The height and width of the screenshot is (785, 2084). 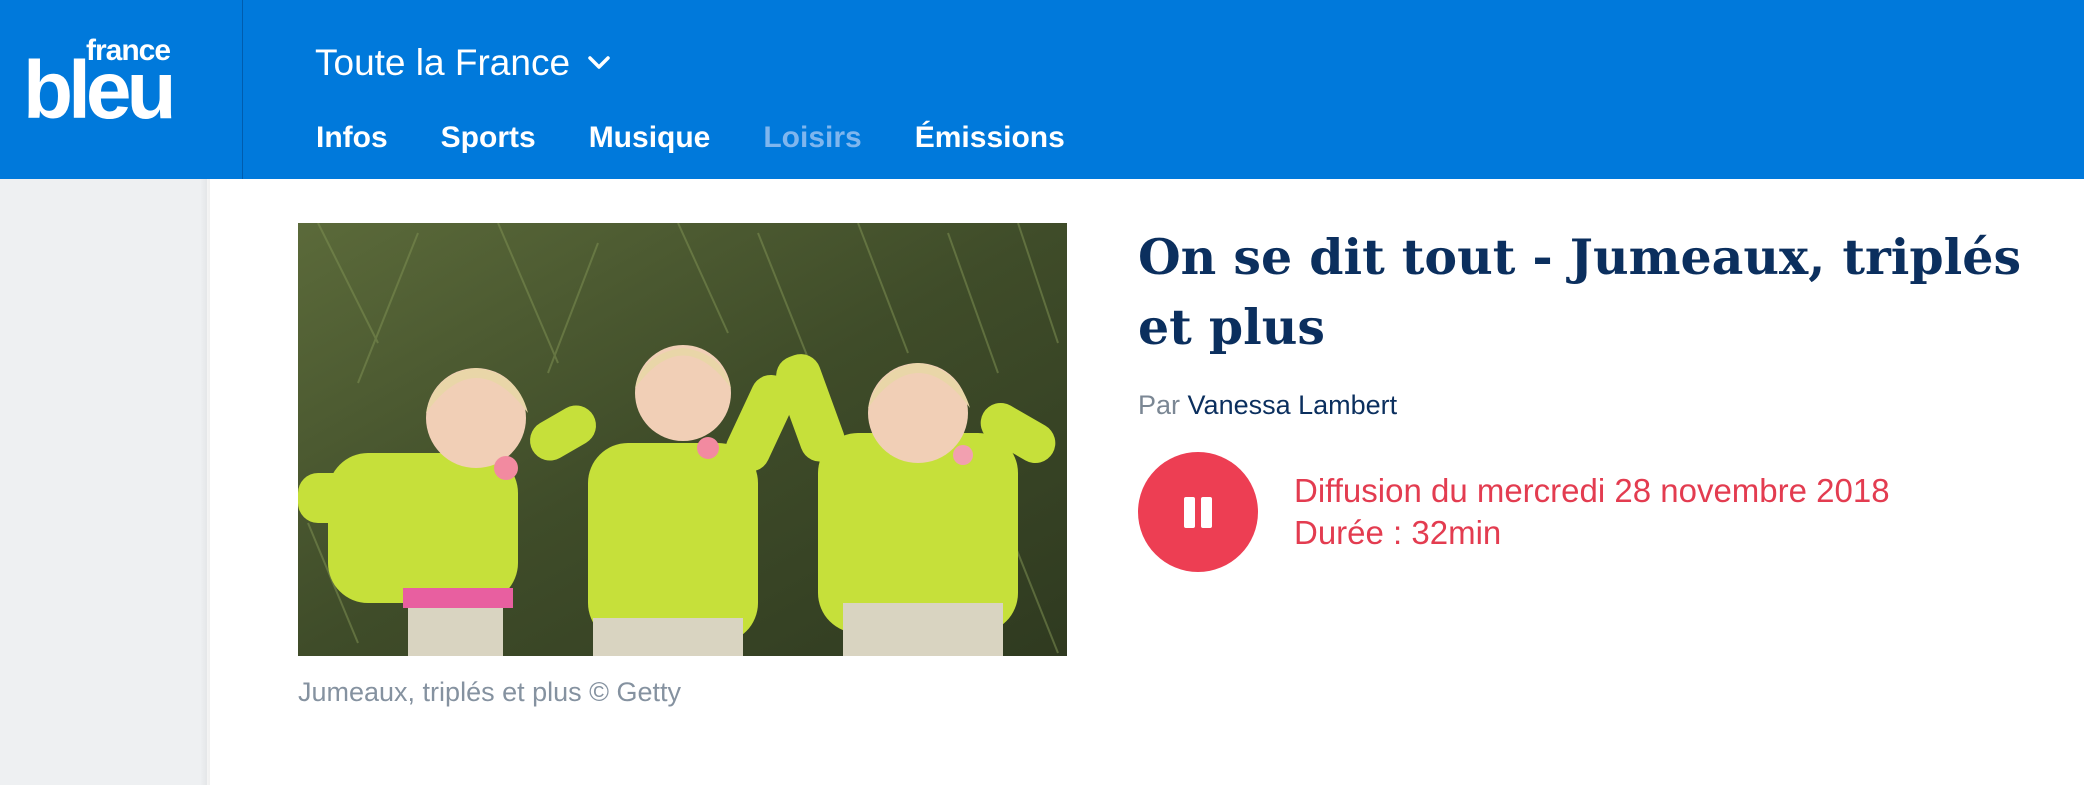 I want to click on left-gutter, so click(x=103, y=482).